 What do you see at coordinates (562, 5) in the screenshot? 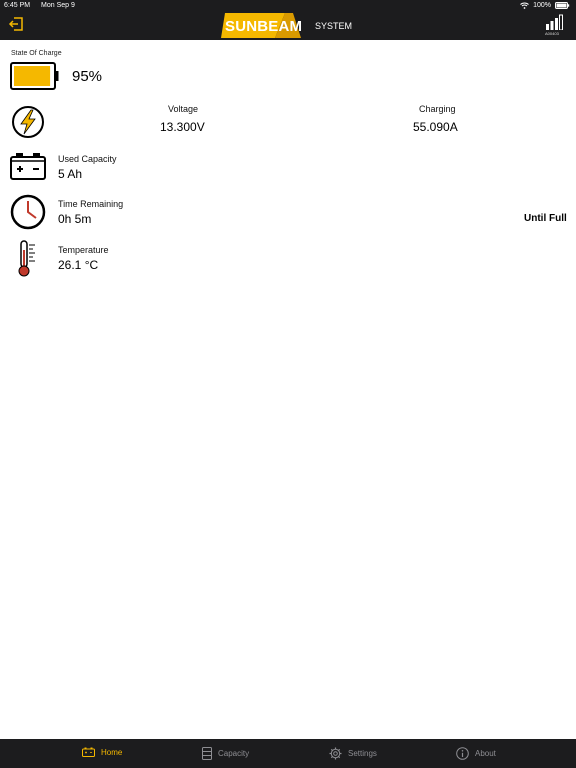
I see `status-battery-icon` at bounding box center [562, 5].